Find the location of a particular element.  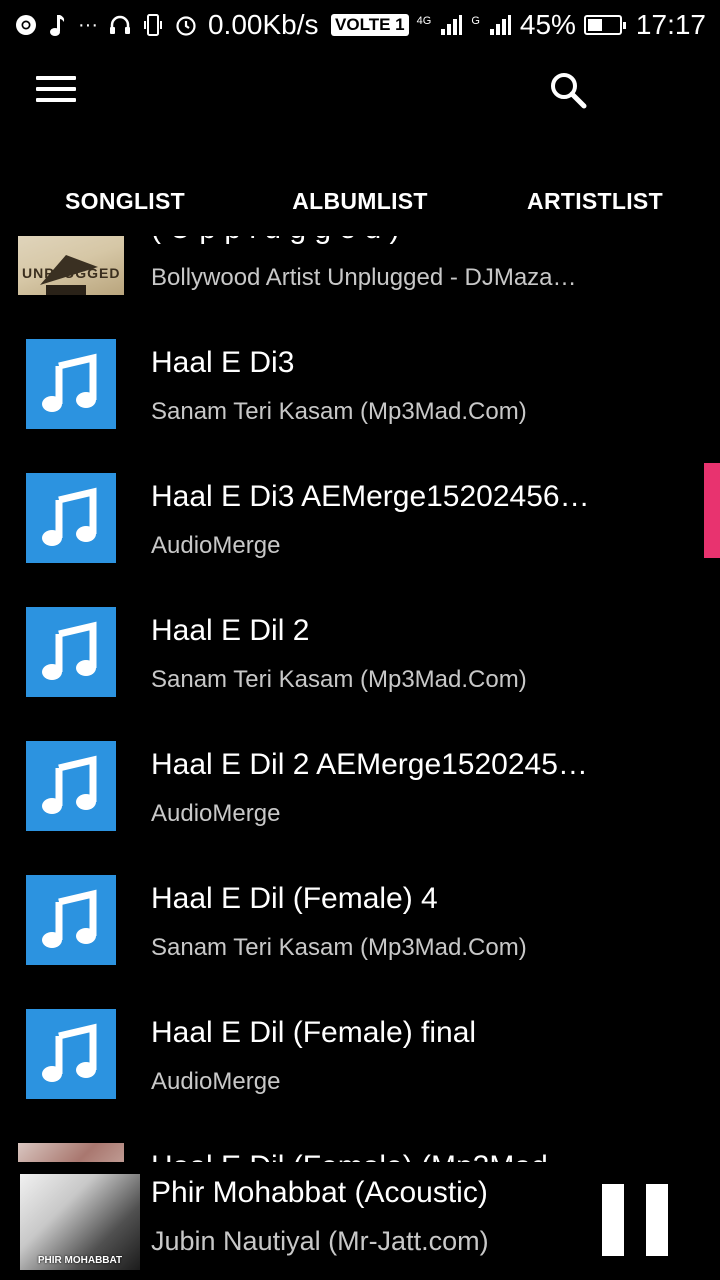

tab-artistlist: ARTISTLIST is located at coordinates (595, 201).